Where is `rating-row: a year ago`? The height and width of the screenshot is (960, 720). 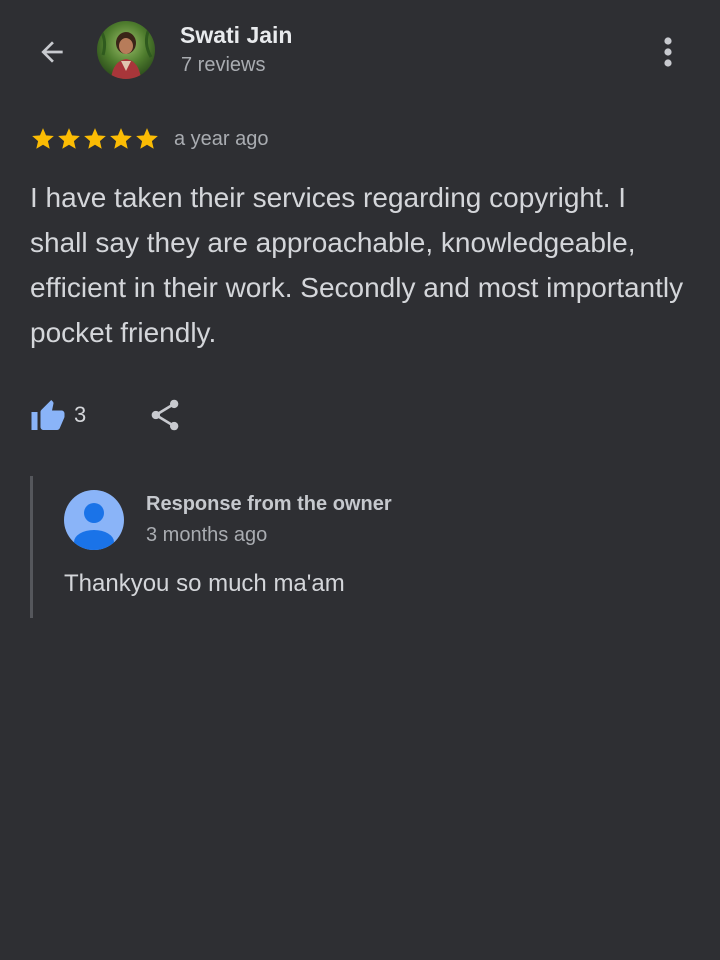 rating-row: a year ago is located at coordinates (149, 139).